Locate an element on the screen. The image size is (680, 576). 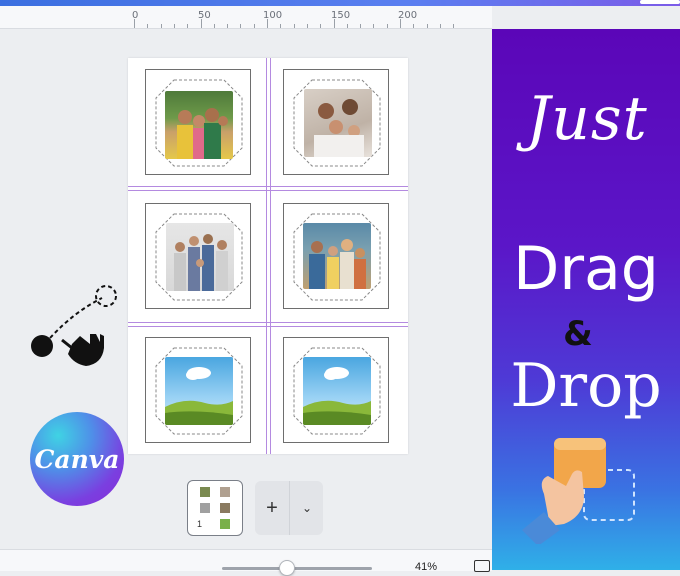
ruler-label-0: 0 is located at coordinates (135, 15).